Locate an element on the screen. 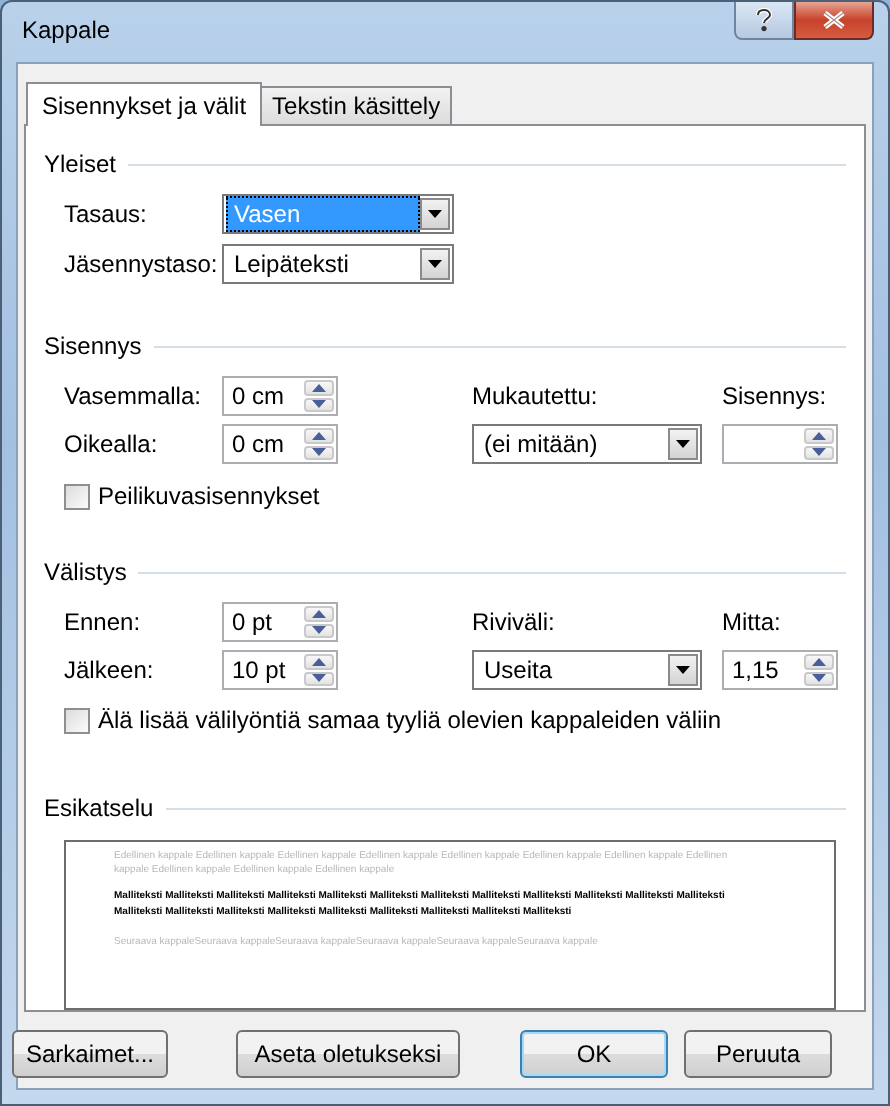 The height and width of the screenshot is (1106, 890). tab: Sisennykset ja välit is located at coordinates (144, 104).